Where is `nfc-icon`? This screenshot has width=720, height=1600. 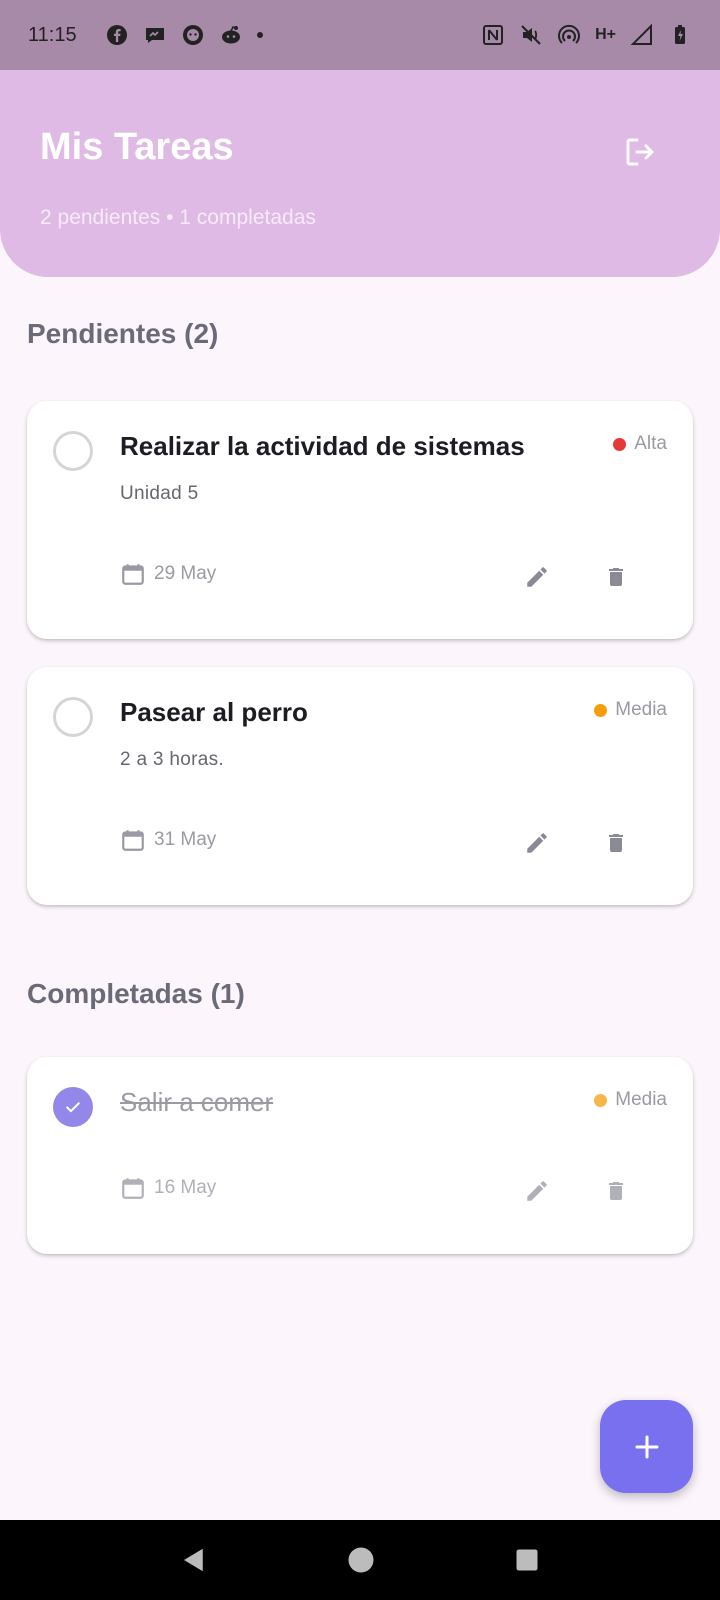
nfc-icon is located at coordinates (493, 35).